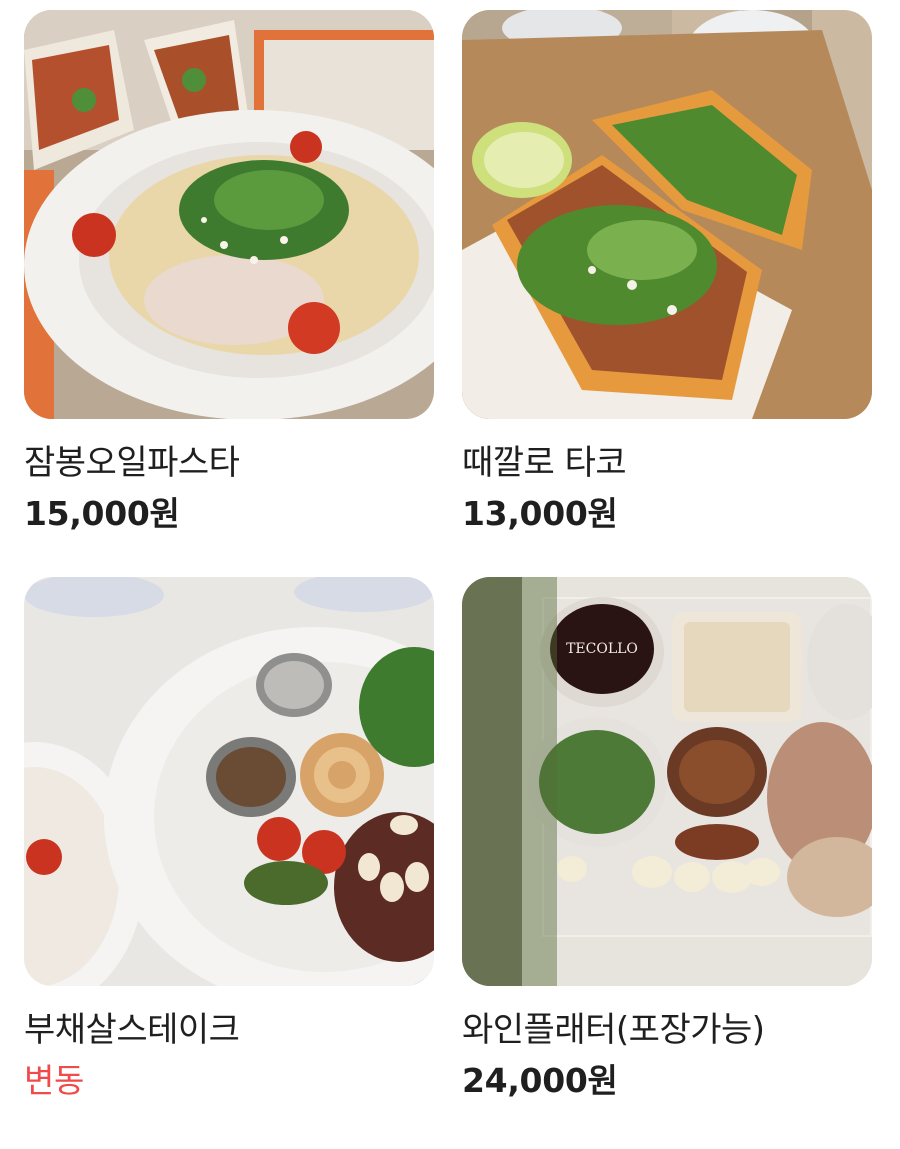 The image size is (900, 1149). Describe the element at coordinates (132, 1030) in the screenshot. I see `menu-item-name: 부채살스테이크` at that location.